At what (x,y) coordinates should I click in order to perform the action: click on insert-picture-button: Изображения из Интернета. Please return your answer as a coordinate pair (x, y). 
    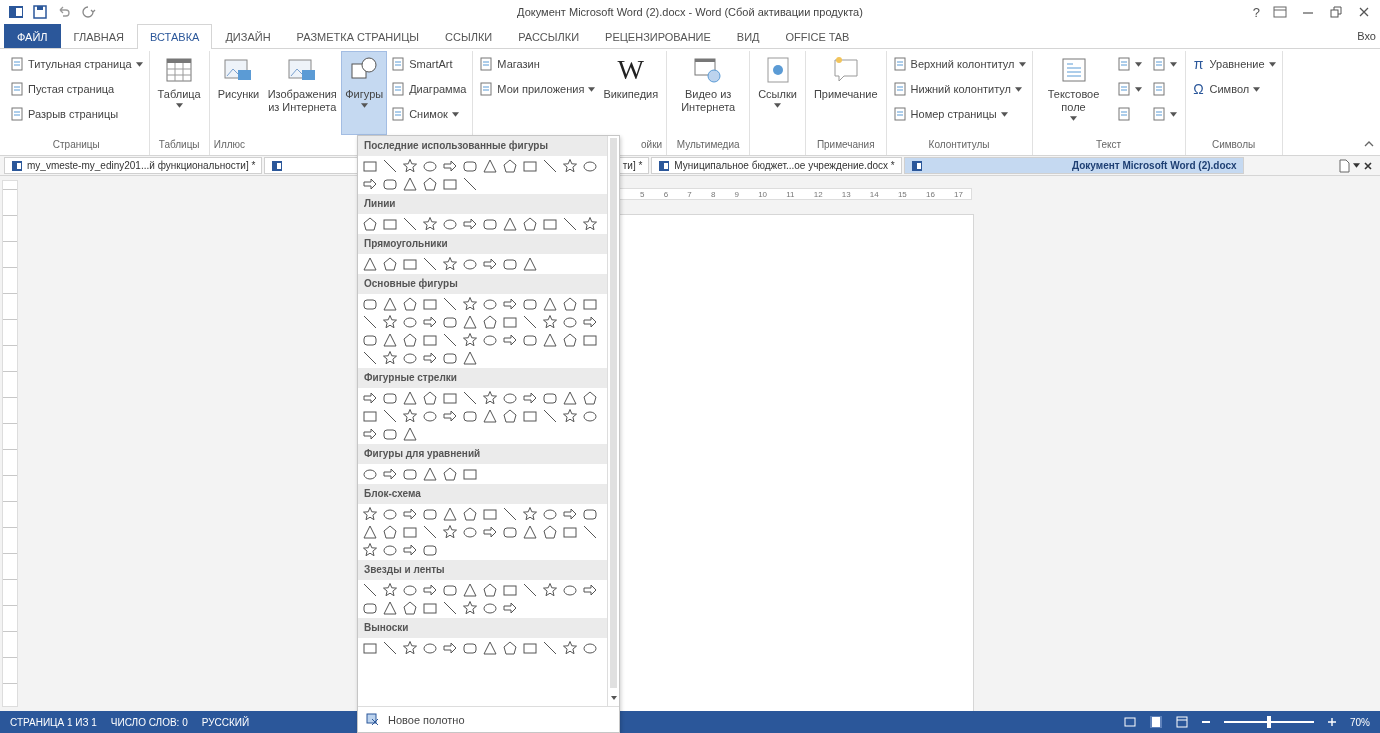
    Looking at the image, I should click on (302, 93).